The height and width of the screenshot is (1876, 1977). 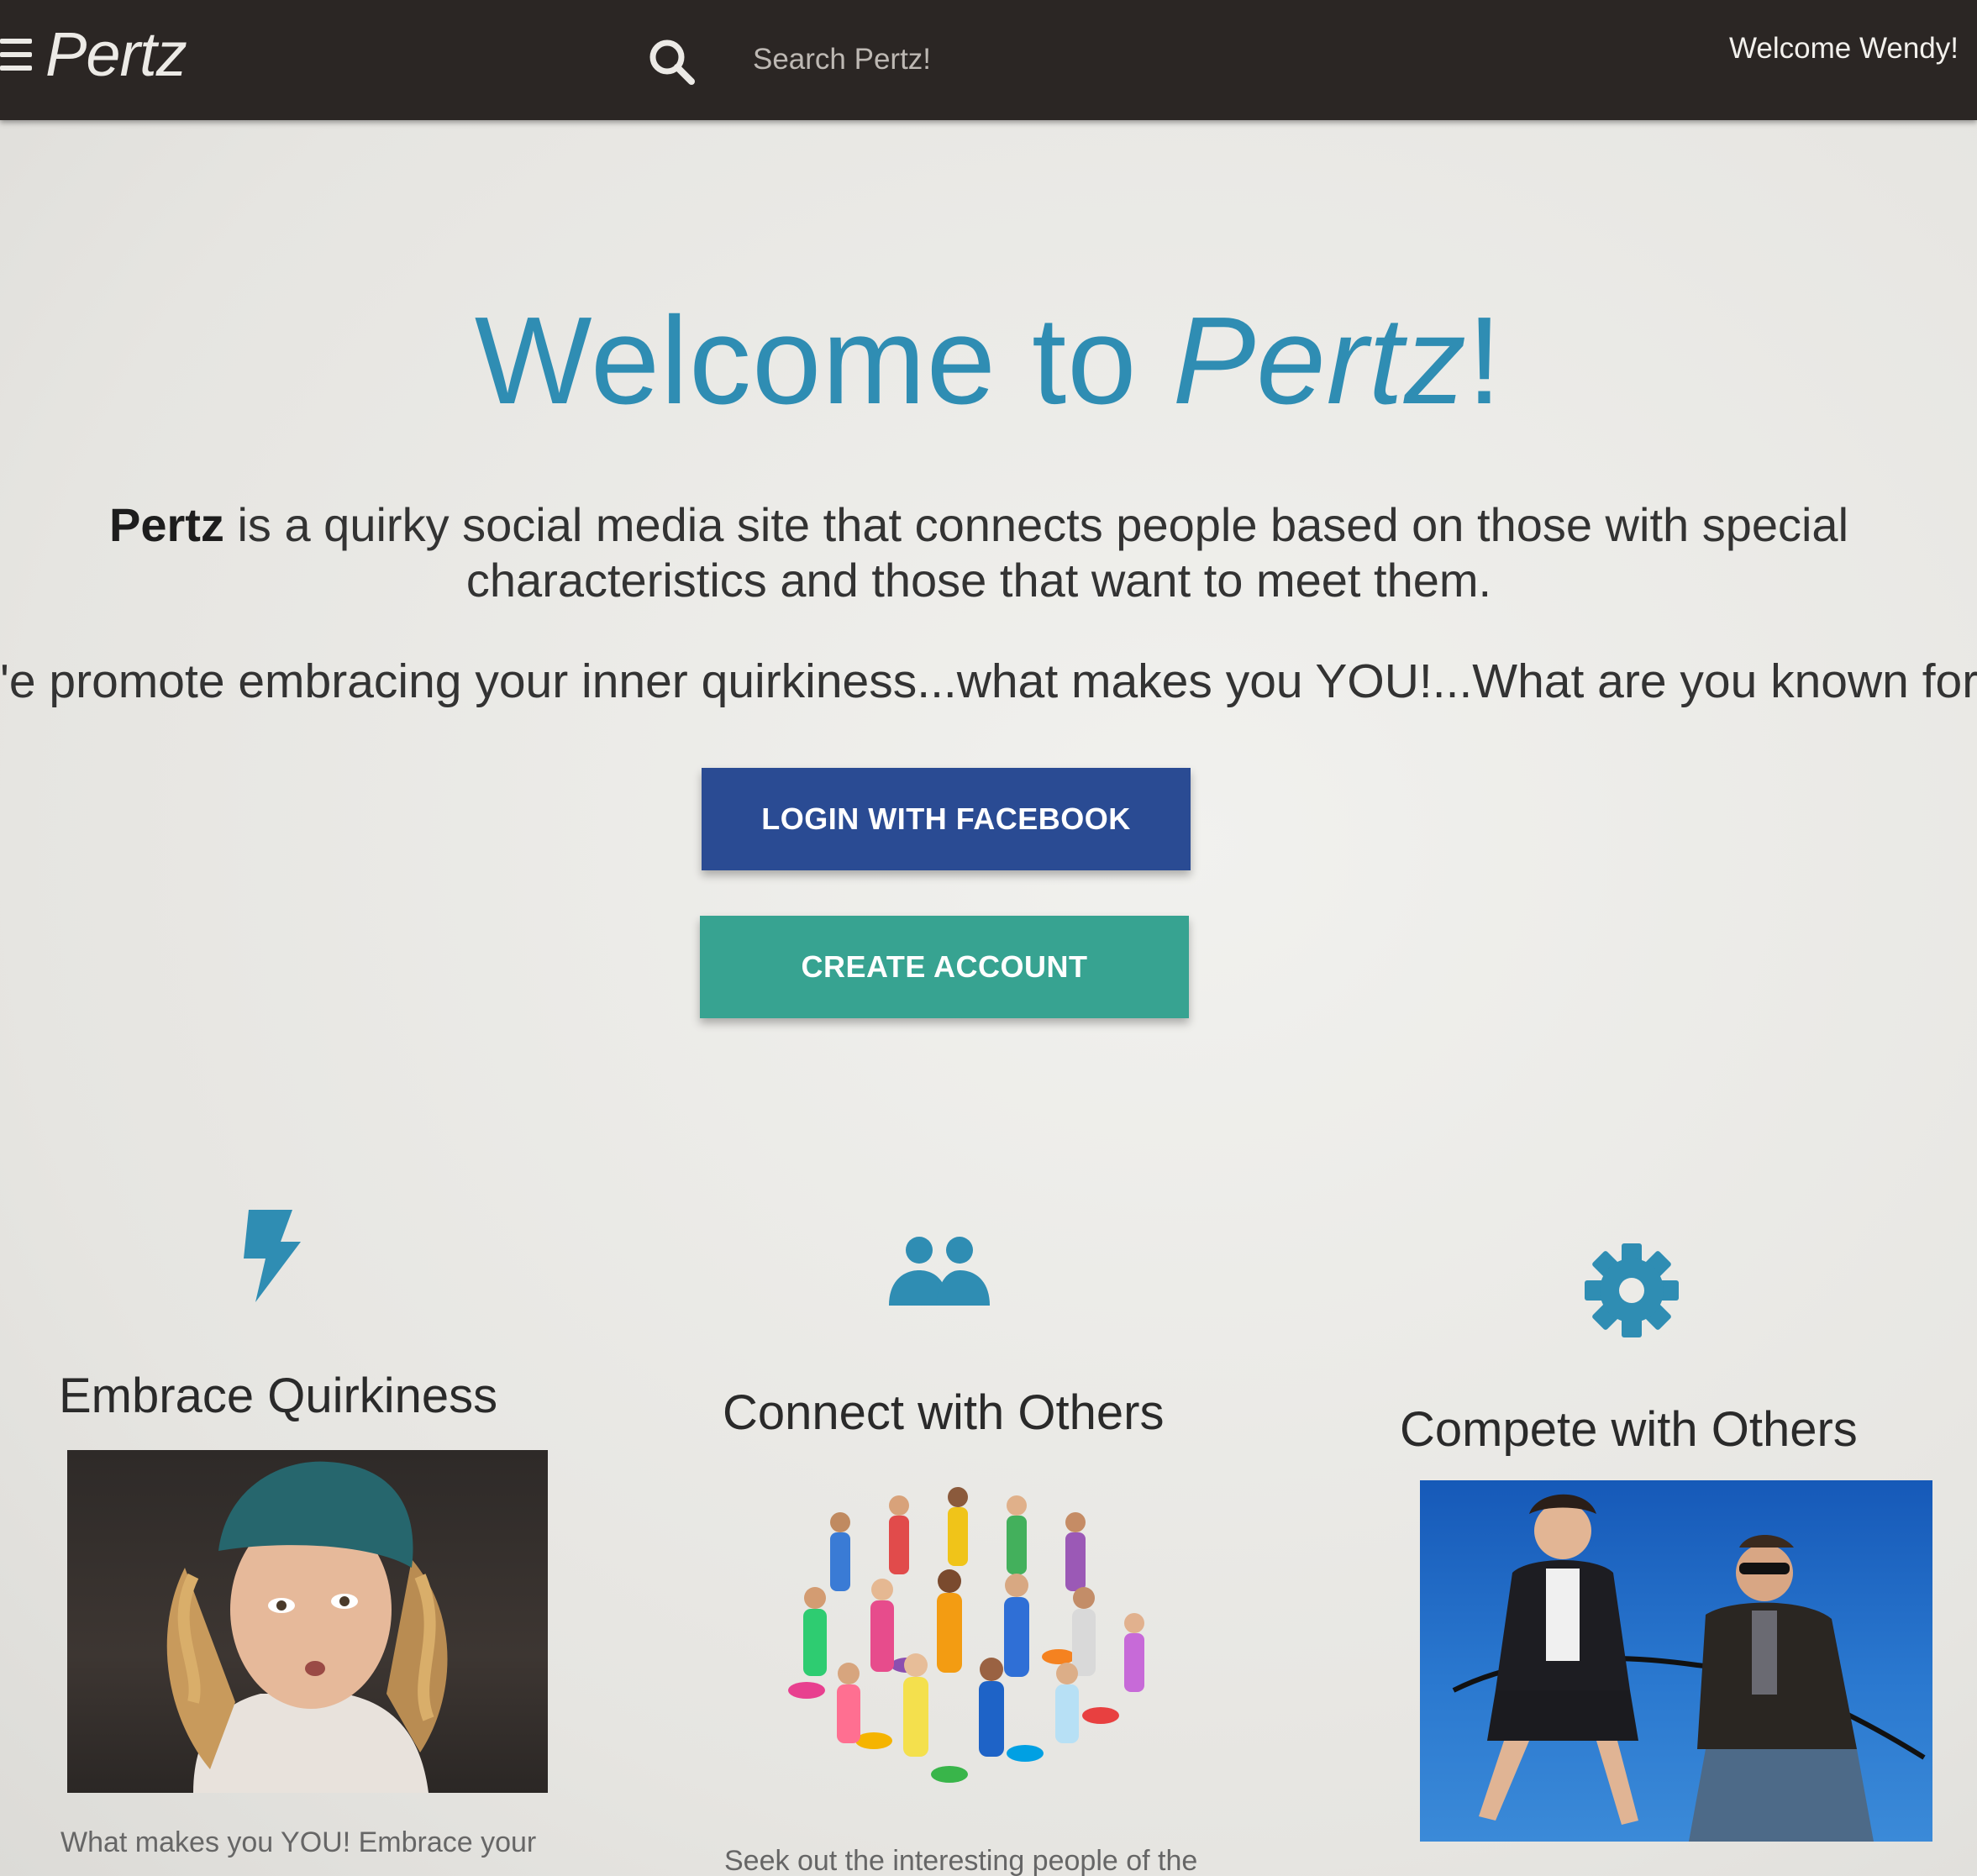 What do you see at coordinates (166, 524) in the screenshot?
I see `site-description-brand: Pertz` at bounding box center [166, 524].